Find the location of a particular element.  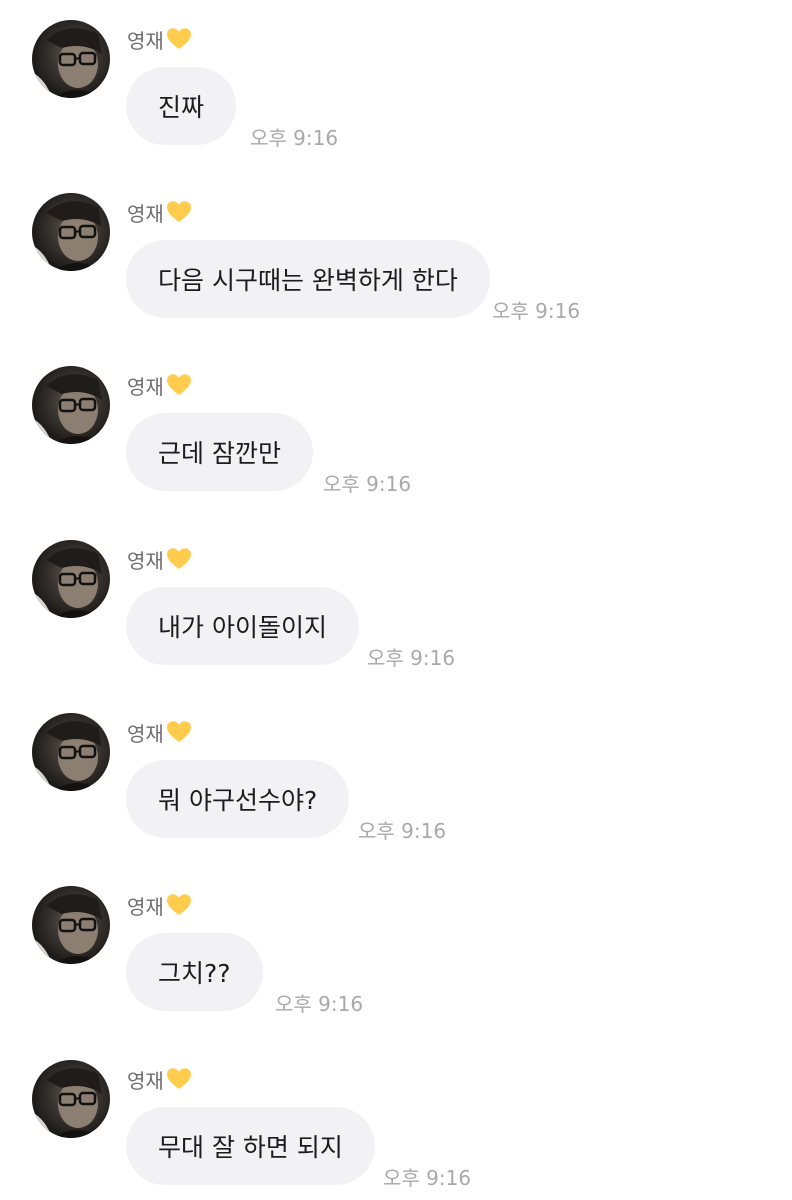

message-bubble: 다음 시구때는 완벽하게 한다 is located at coordinates (308, 279).